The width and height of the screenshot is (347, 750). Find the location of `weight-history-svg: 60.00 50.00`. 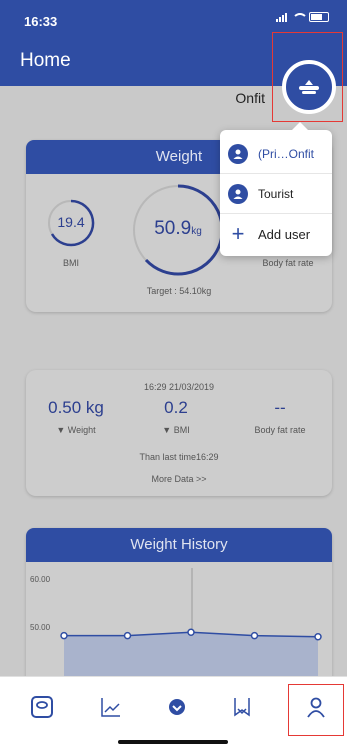

weight-history-svg: 60.00 50.00 is located at coordinates (176, 622).